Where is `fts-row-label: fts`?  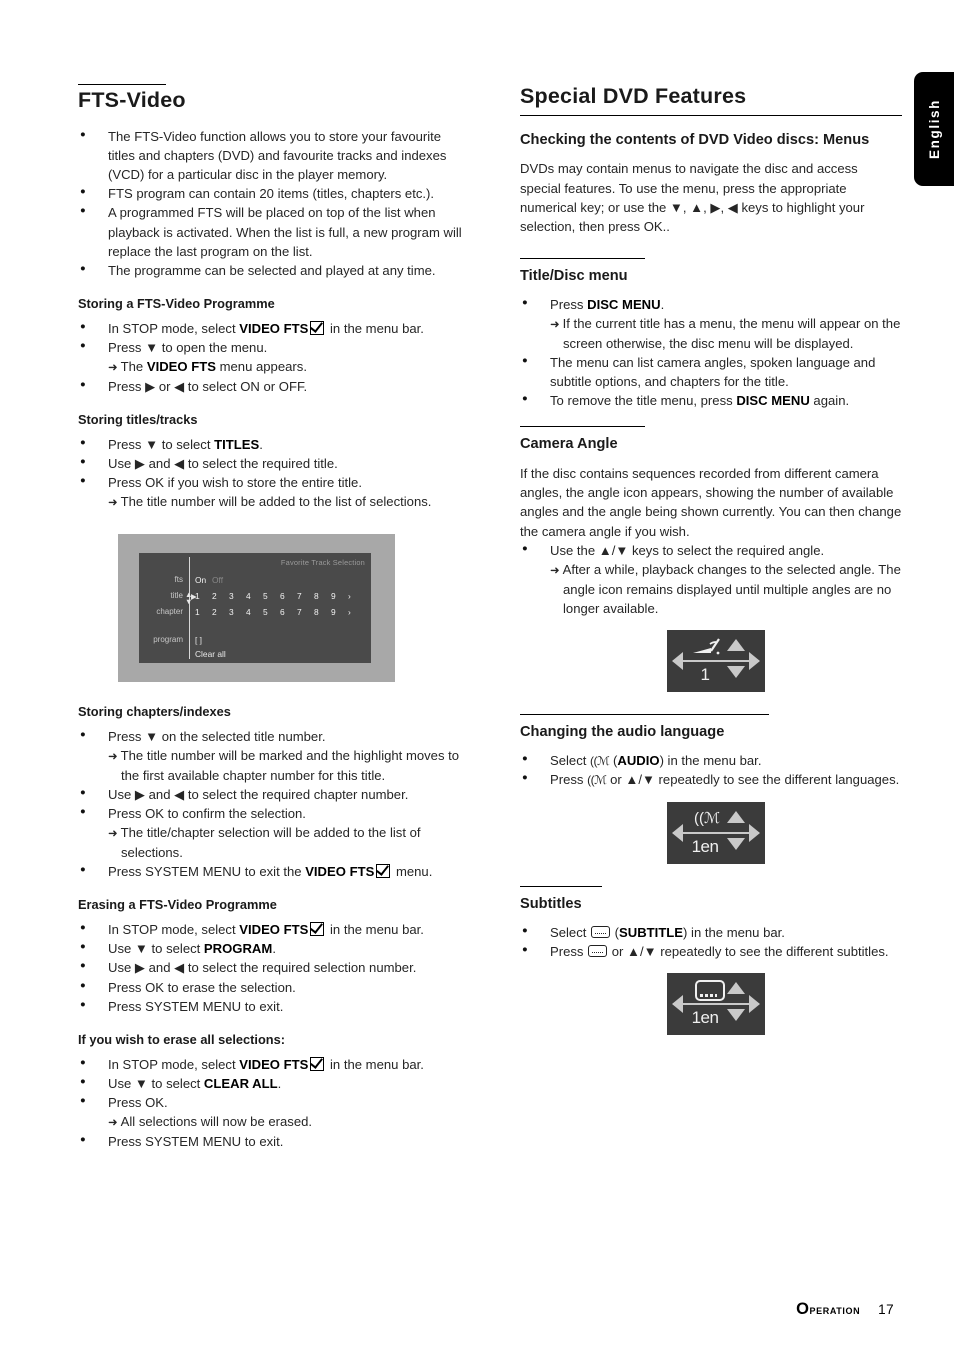 fts-row-label: fts is located at coordinates (178, 580).